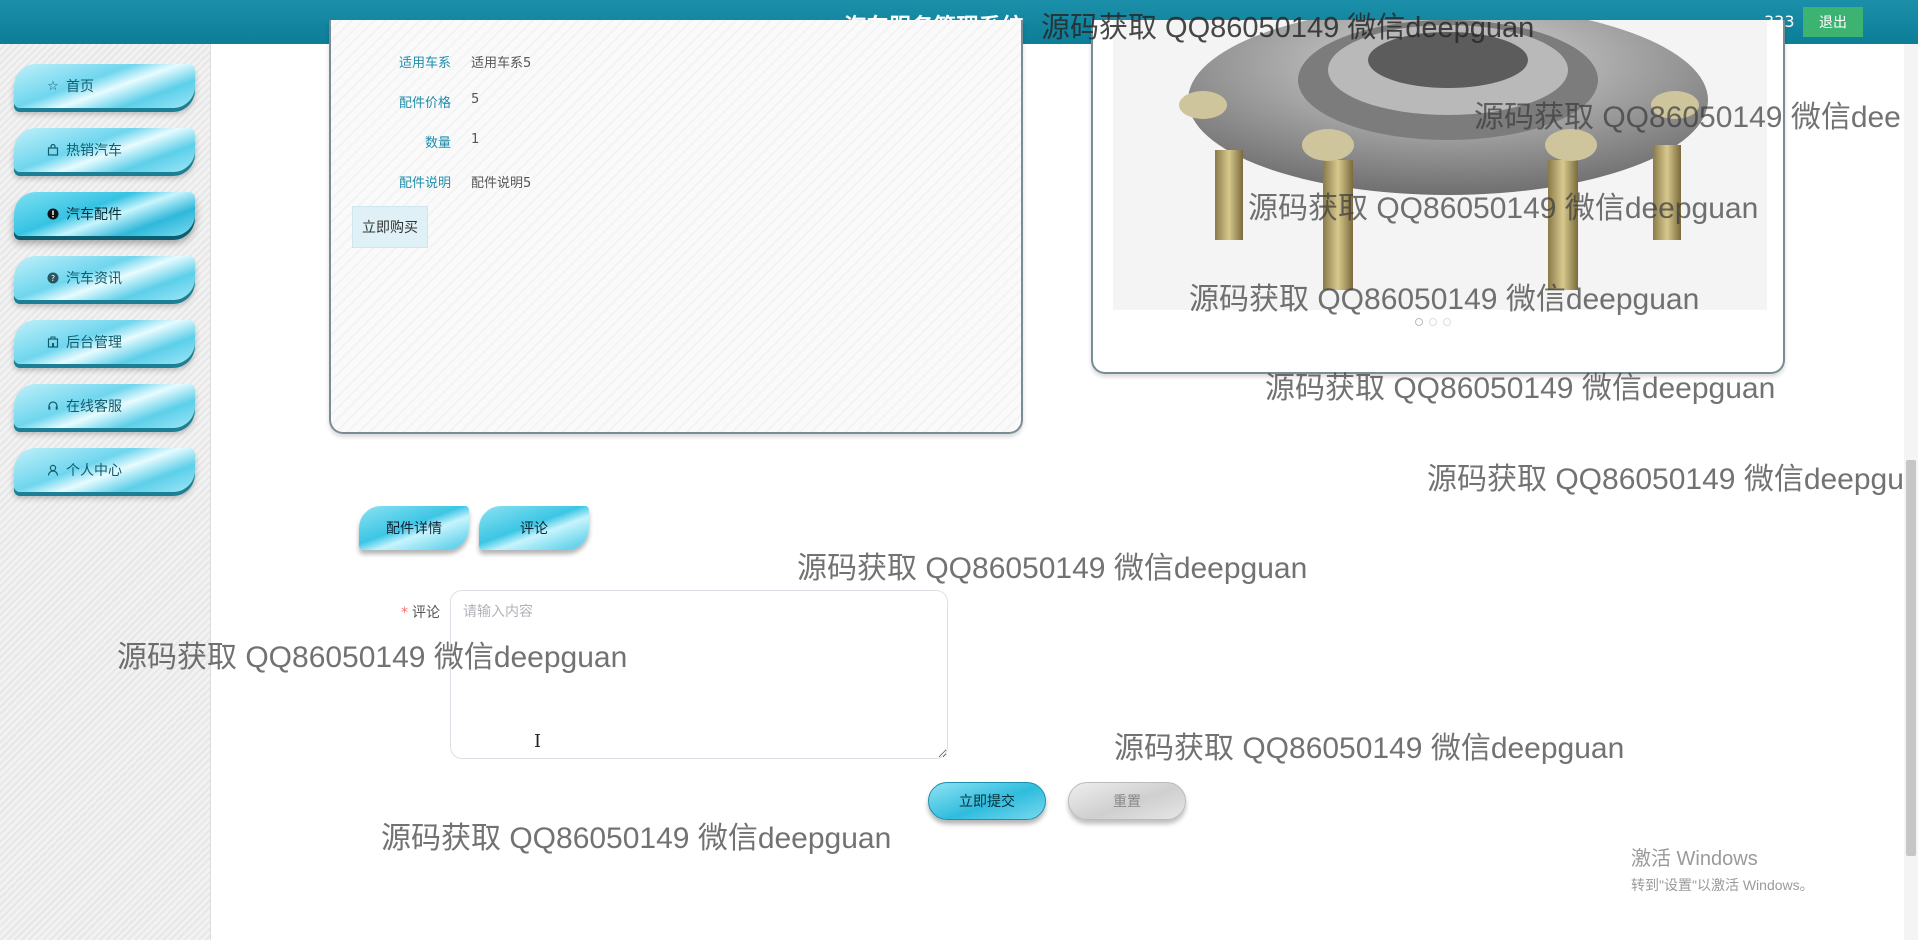  Describe the element at coordinates (1833, 22) in the screenshot. I see `logout-button: 退出` at that location.